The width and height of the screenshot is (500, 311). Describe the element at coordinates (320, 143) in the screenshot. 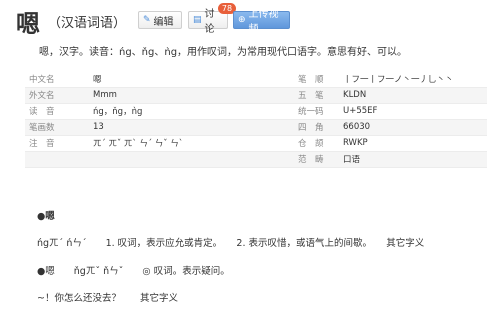

I see `info-label: 仓 颉` at that location.